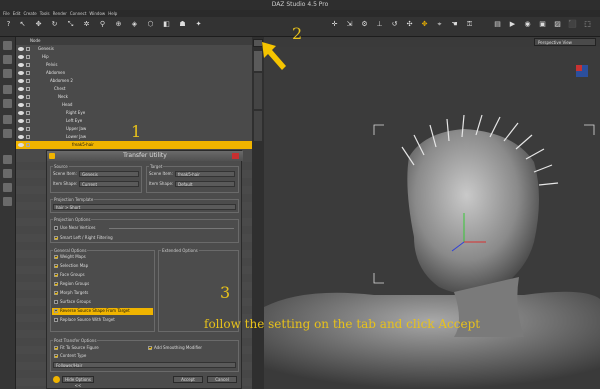 This screenshot has height=389, width=600. Describe the element at coordinates (7, 45) in the screenshot. I see `new-file-icon` at that location.